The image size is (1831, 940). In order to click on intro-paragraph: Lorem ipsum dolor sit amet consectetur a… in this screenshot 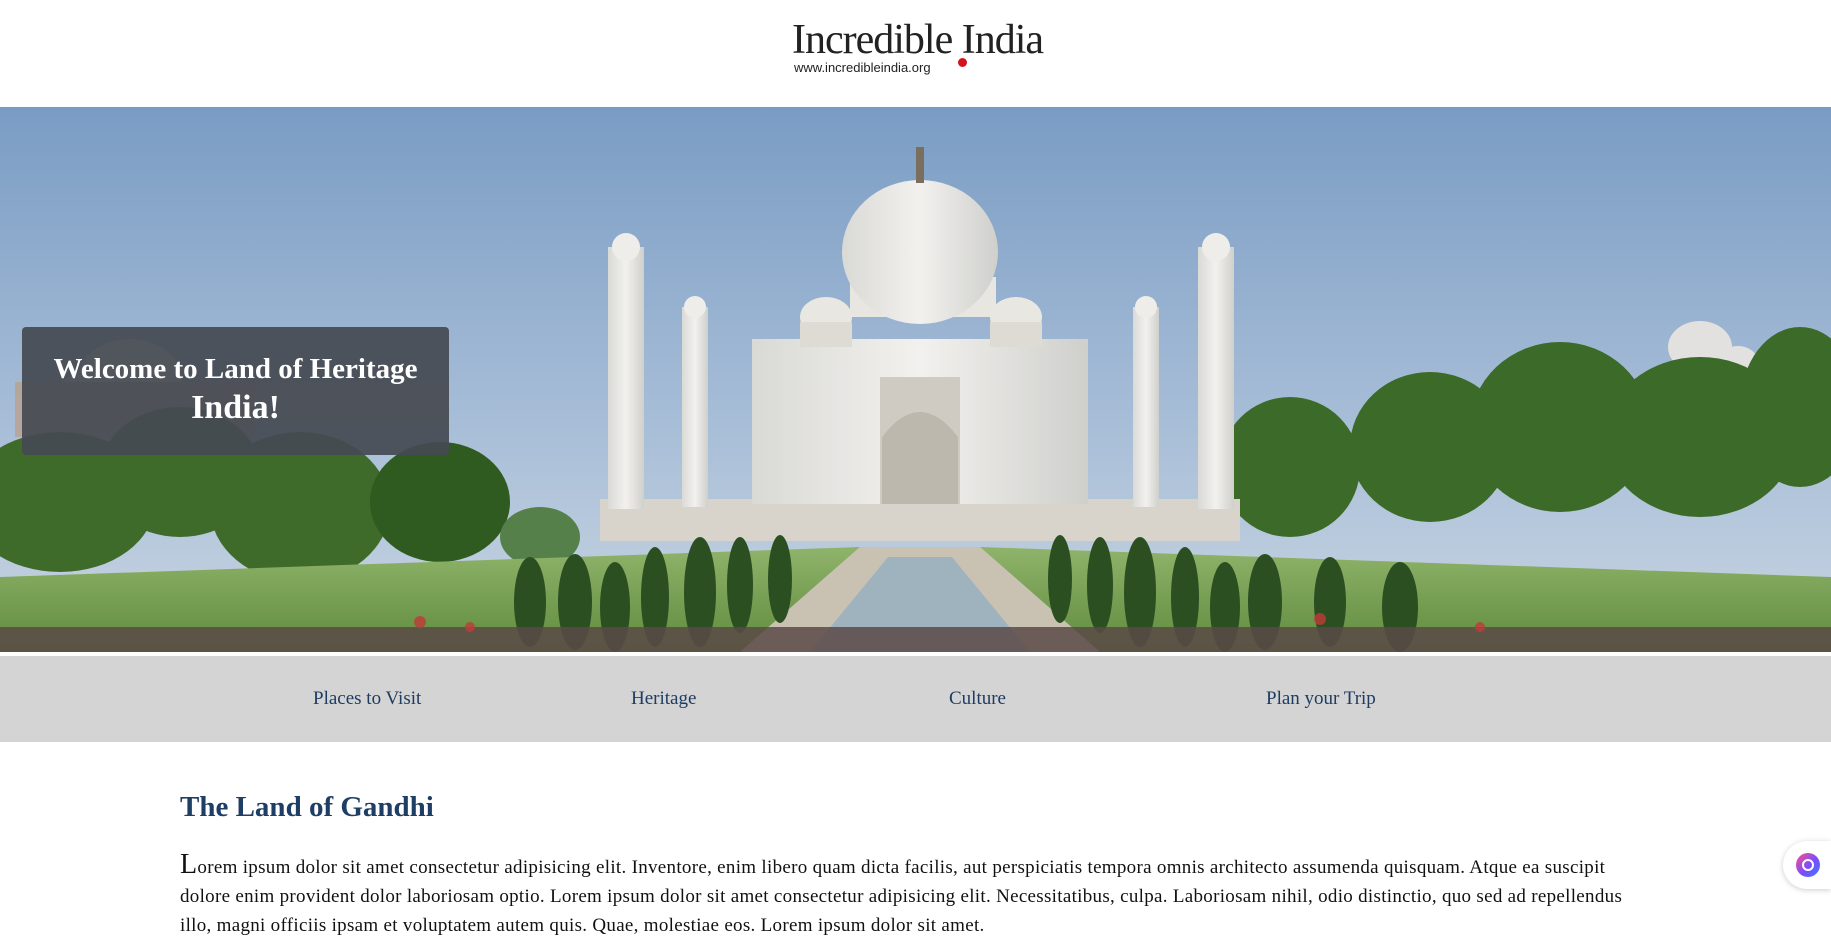, I will do `click(905, 895)`.